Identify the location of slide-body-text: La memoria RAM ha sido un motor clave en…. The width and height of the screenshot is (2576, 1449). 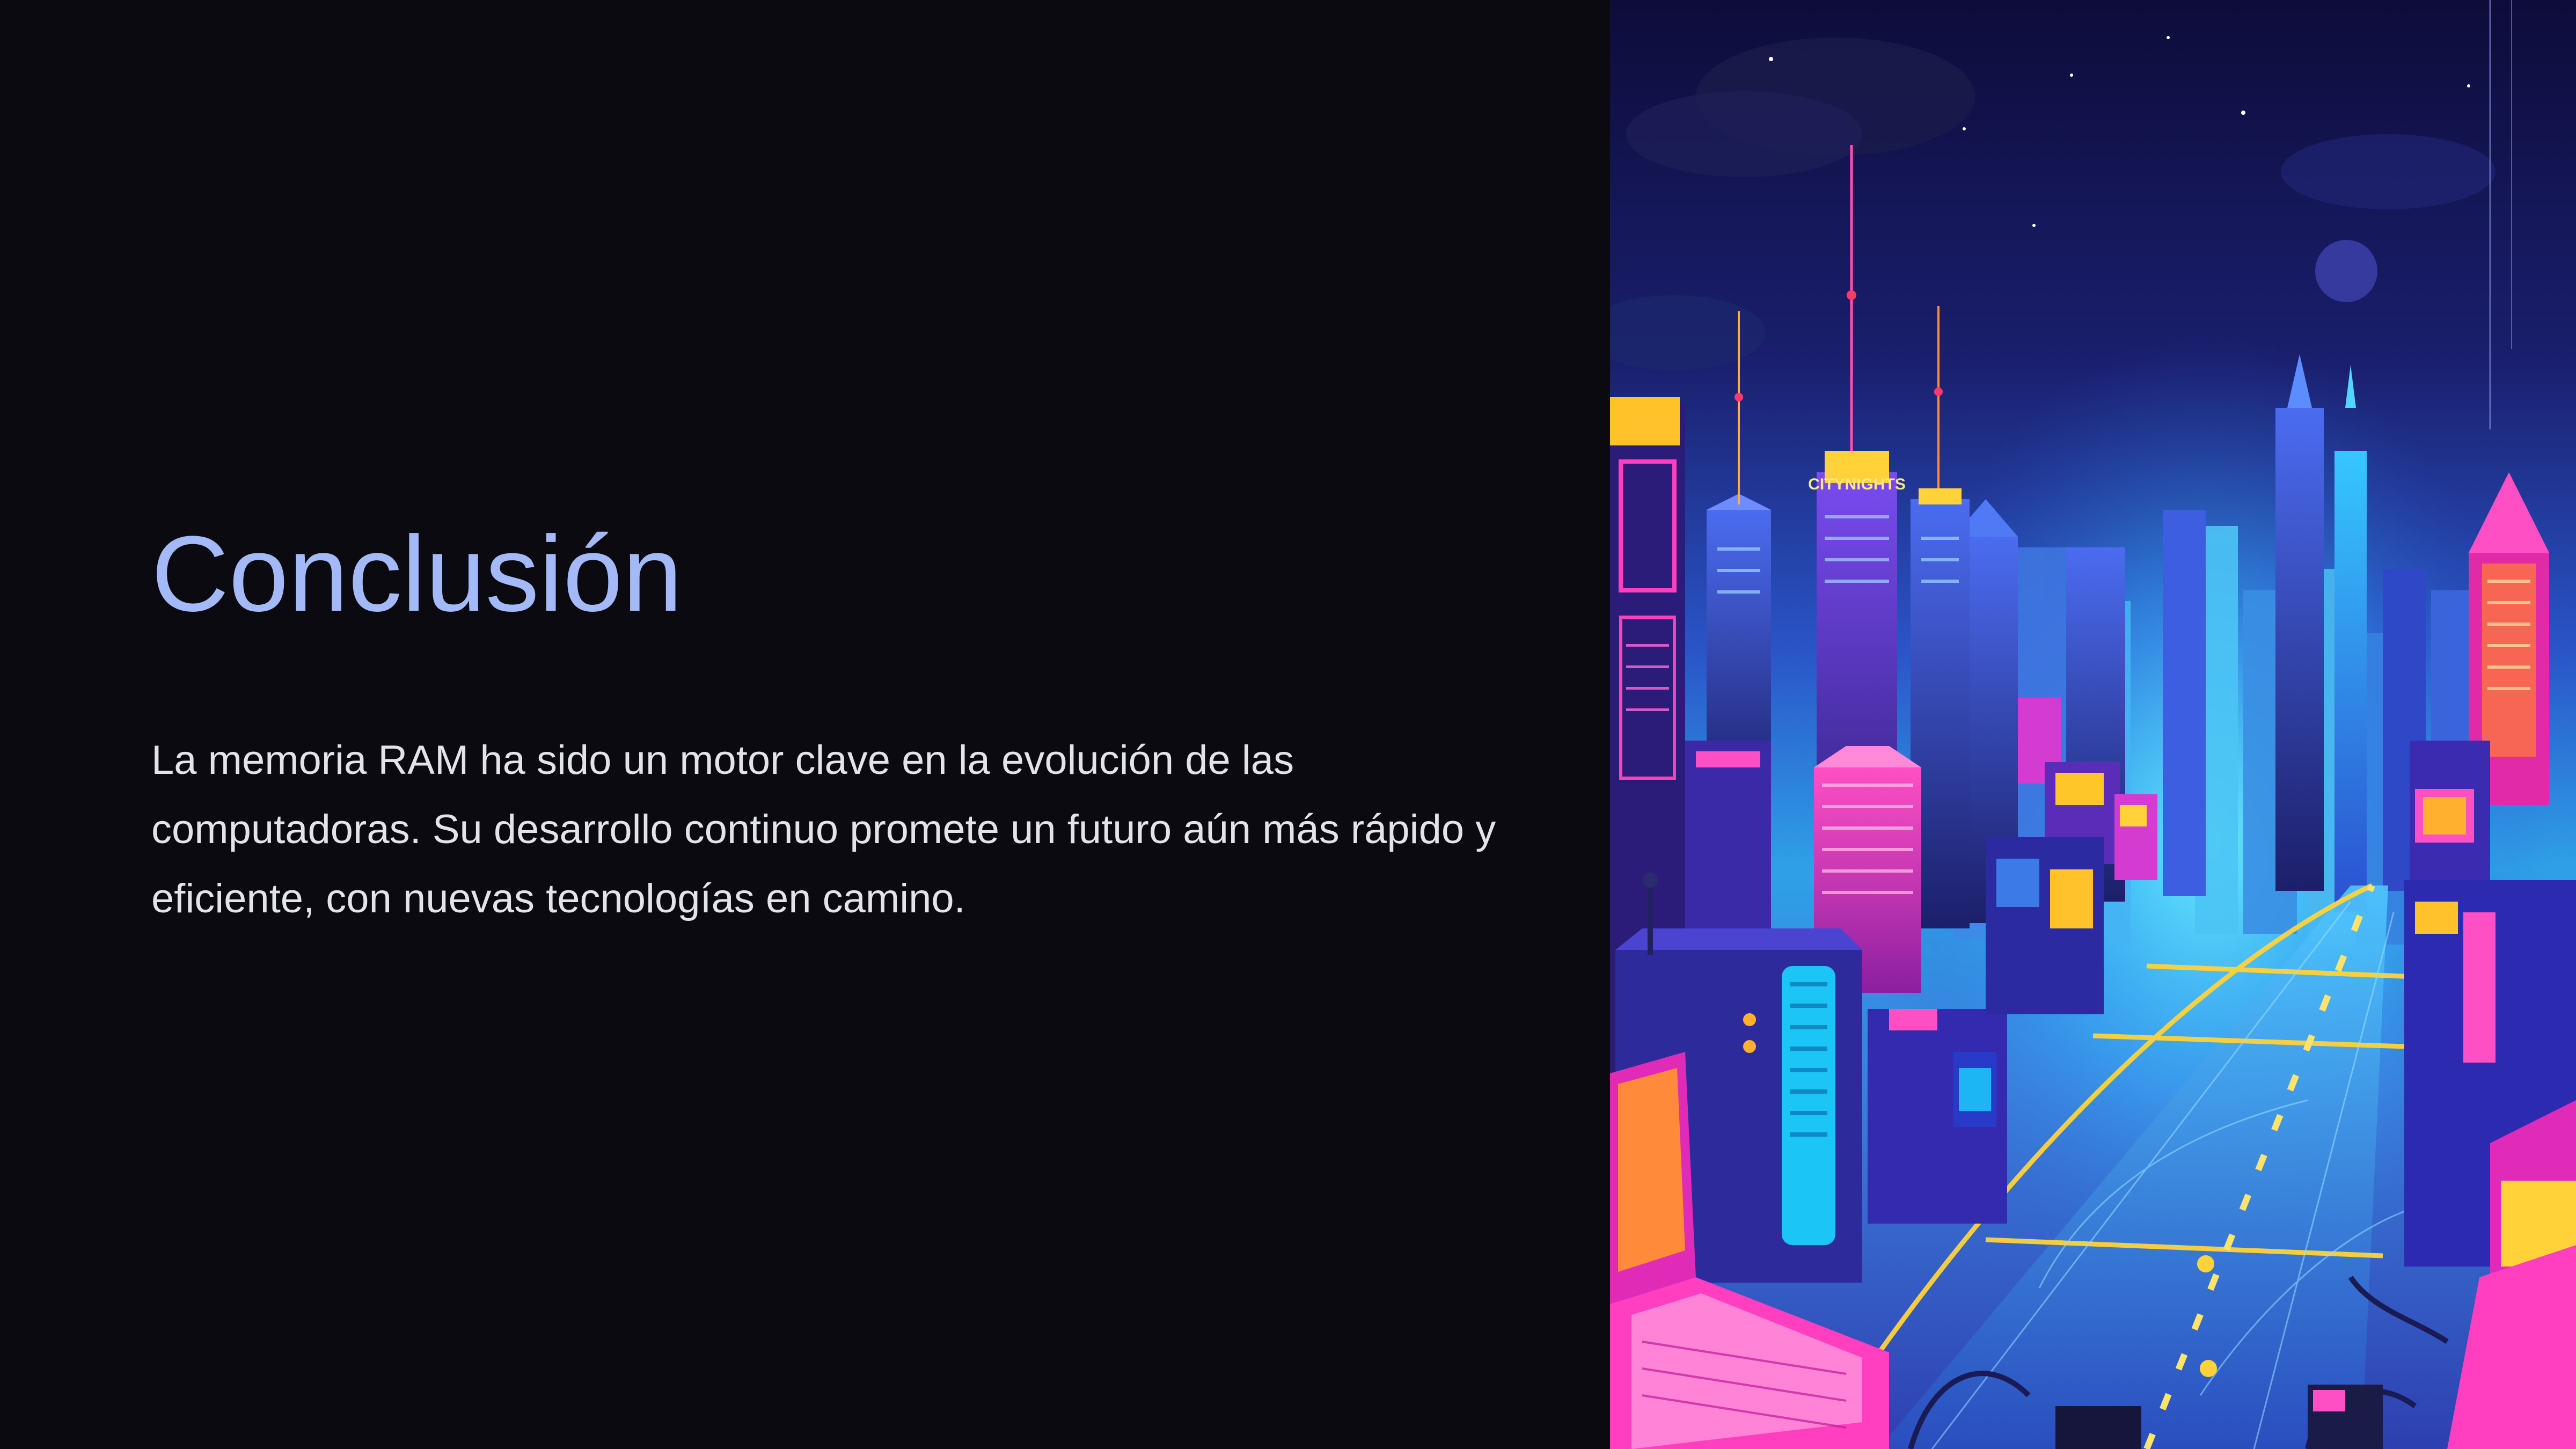
(823, 829).